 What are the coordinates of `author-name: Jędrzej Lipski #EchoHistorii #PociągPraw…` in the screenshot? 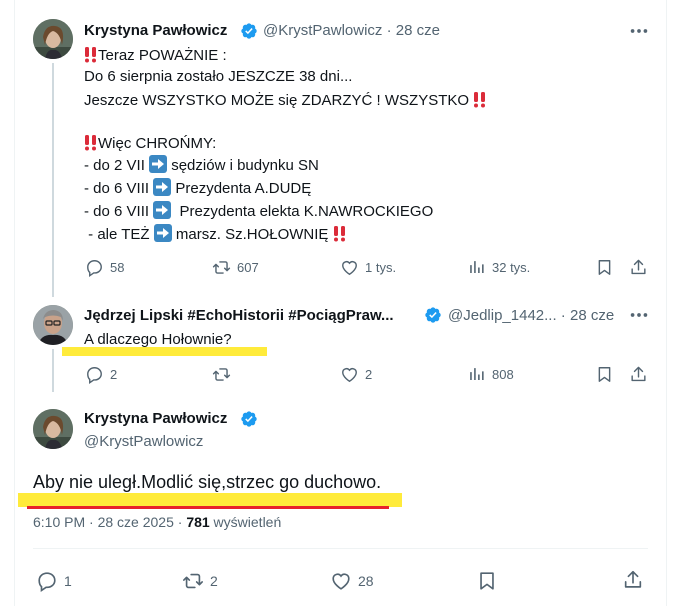 It's located at (239, 315).